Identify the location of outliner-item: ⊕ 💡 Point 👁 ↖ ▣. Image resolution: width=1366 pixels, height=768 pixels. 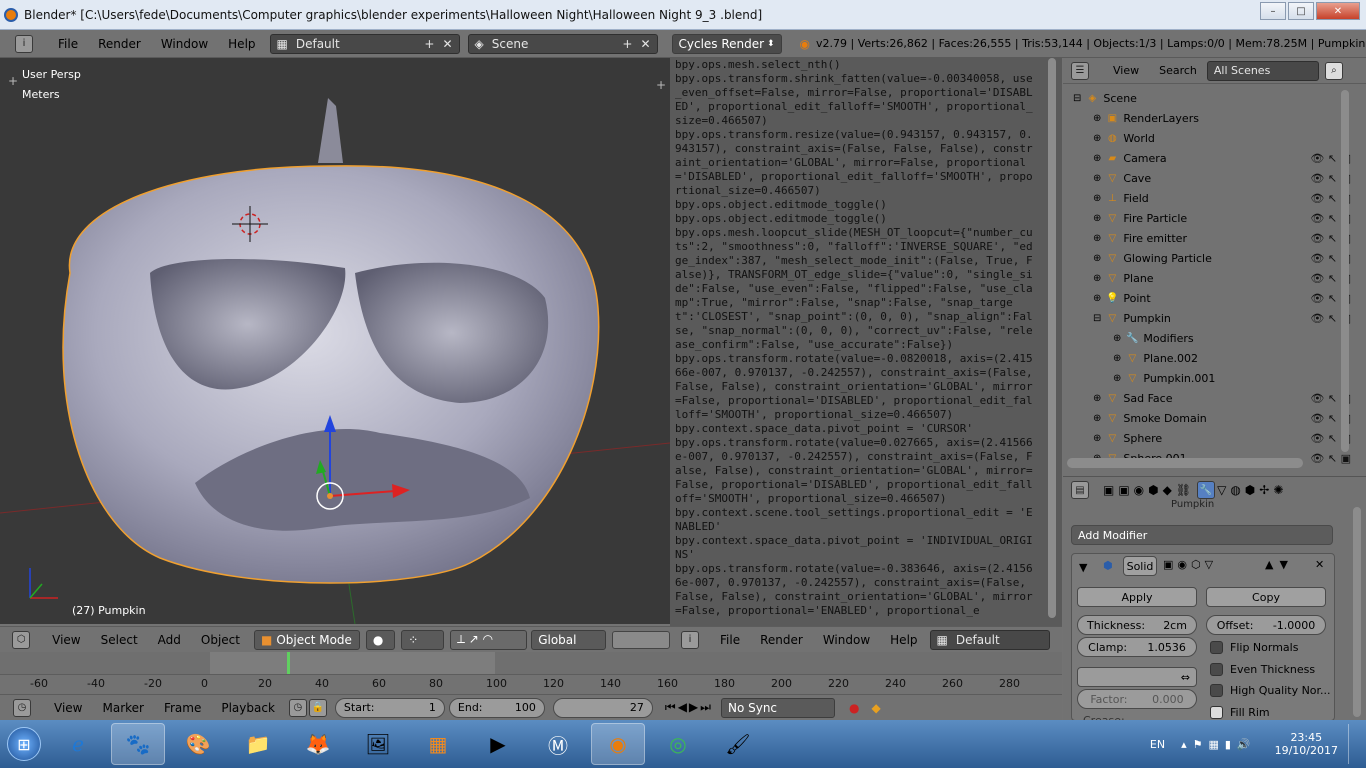
(1208, 298).